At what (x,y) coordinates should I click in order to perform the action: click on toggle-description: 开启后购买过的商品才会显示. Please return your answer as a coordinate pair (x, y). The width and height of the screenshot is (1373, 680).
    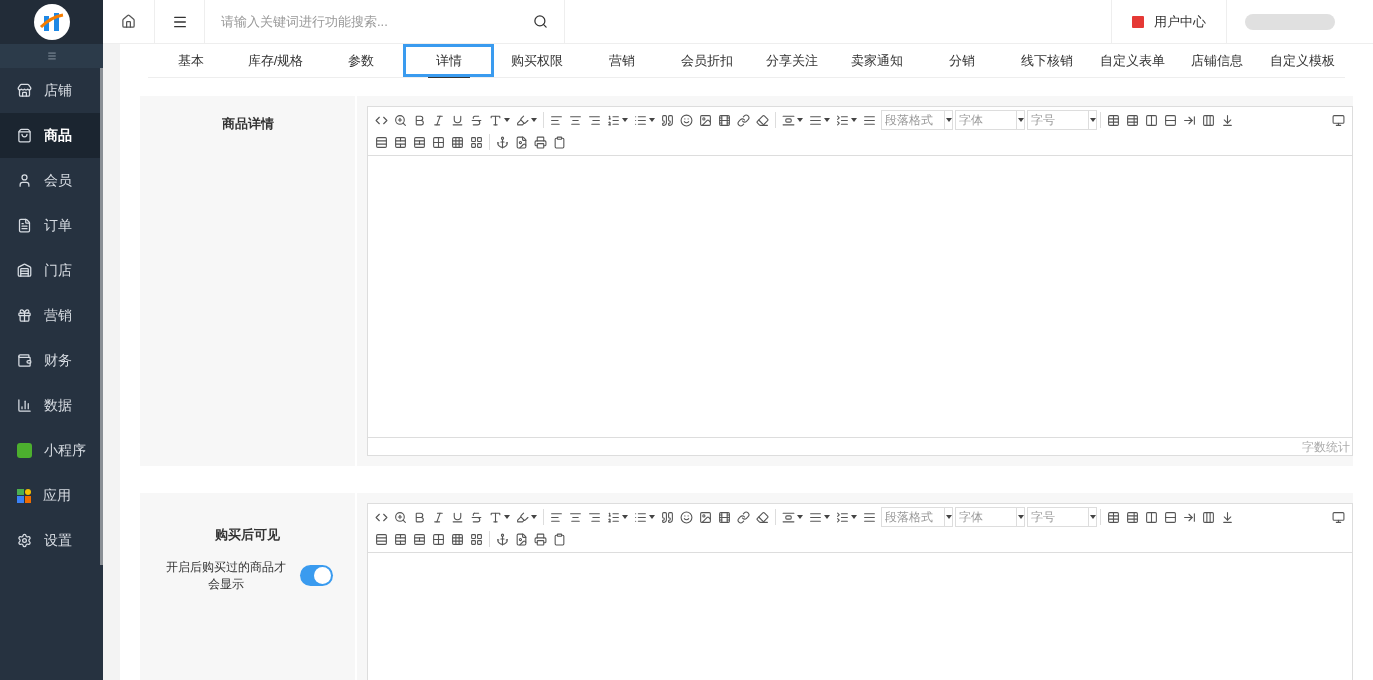
    Looking at the image, I should click on (226, 575).